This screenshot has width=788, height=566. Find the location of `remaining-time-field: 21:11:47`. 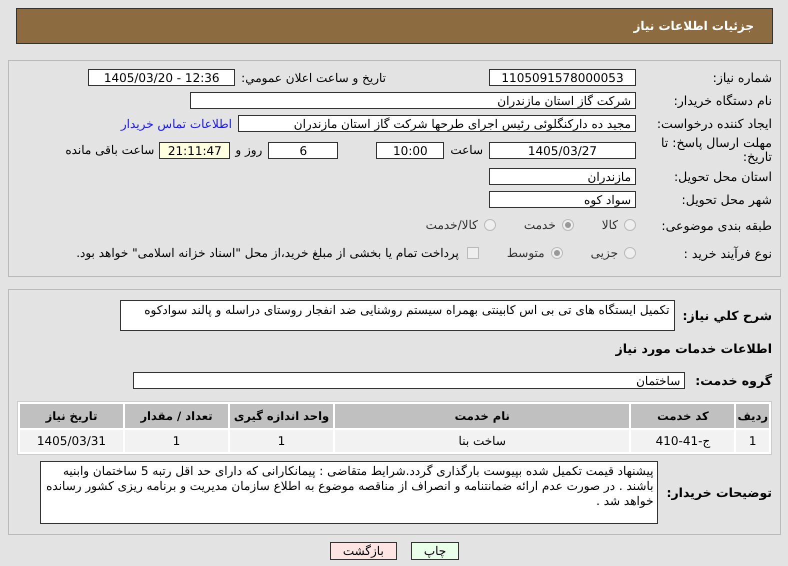

remaining-time-field: 21:11:47 is located at coordinates (194, 150).